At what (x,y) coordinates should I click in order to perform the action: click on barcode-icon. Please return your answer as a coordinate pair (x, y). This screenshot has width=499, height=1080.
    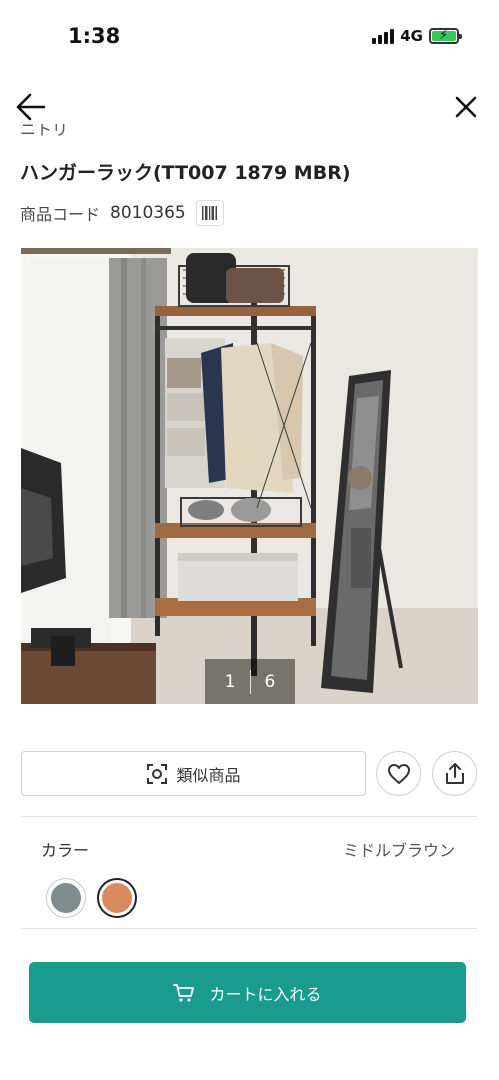
    Looking at the image, I should click on (209, 213).